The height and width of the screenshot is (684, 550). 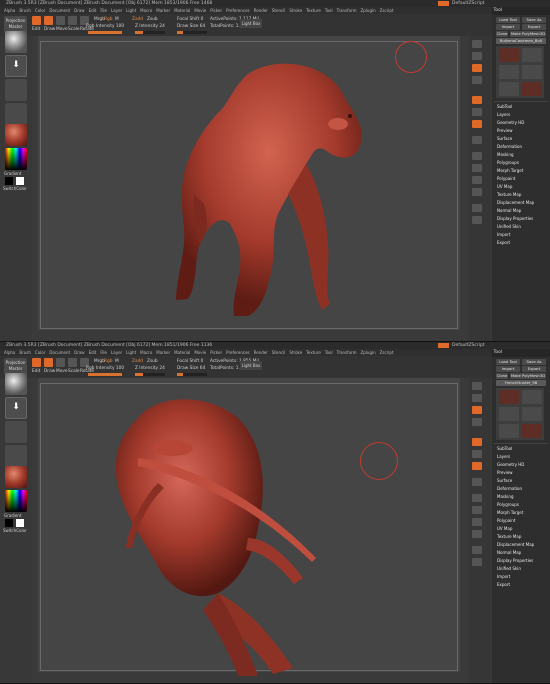 What do you see at coordinates (509, 89) in the screenshot?
I see `tool-thumb-polysphere` at bounding box center [509, 89].